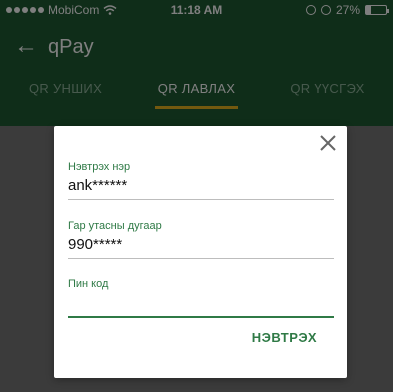  I want to click on pin-label: Пин код, so click(88, 284).